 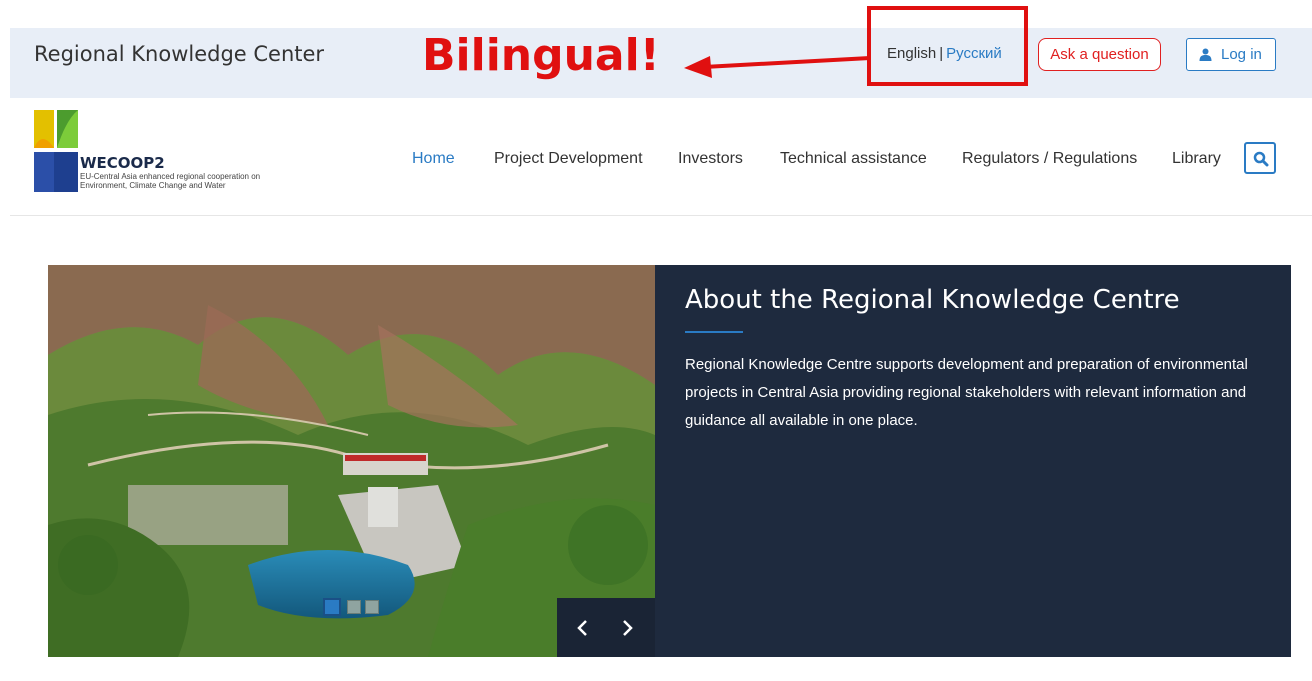 I want to click on bilingual-annotation: Bilingual!, so click(x=541, y=55).